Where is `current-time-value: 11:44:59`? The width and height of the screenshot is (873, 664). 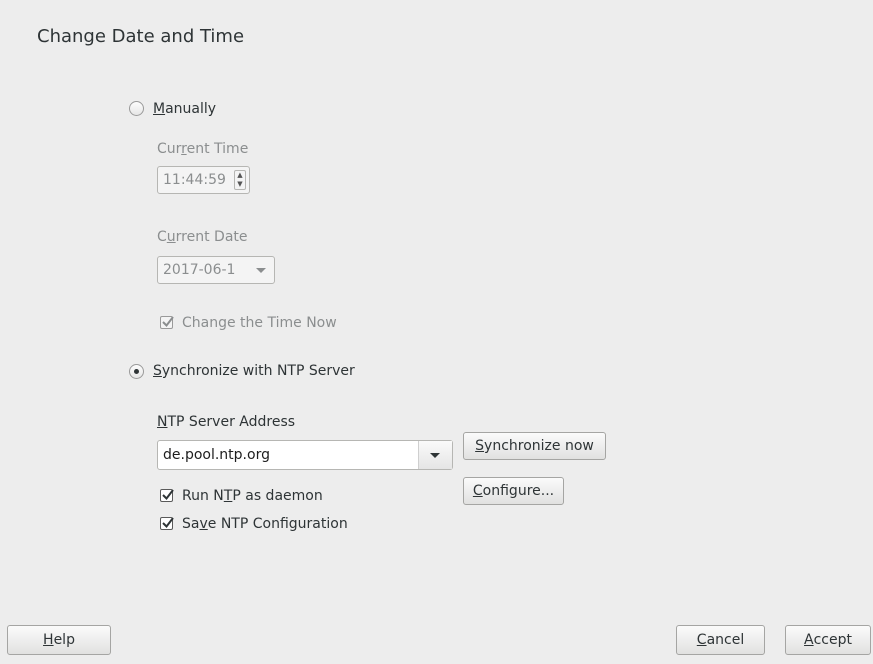 current-time-value: 11:44:59 is located at coordinates (194, 180).